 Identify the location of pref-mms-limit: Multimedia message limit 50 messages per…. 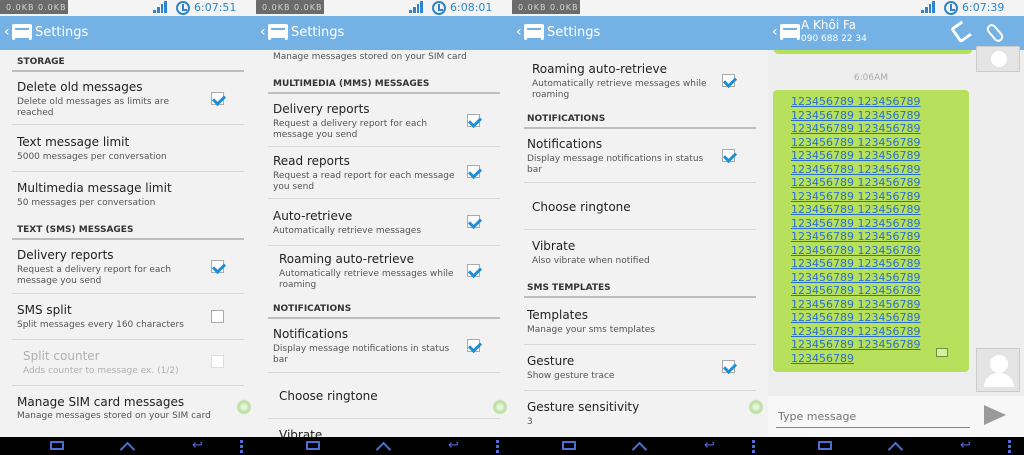
(128, 201).